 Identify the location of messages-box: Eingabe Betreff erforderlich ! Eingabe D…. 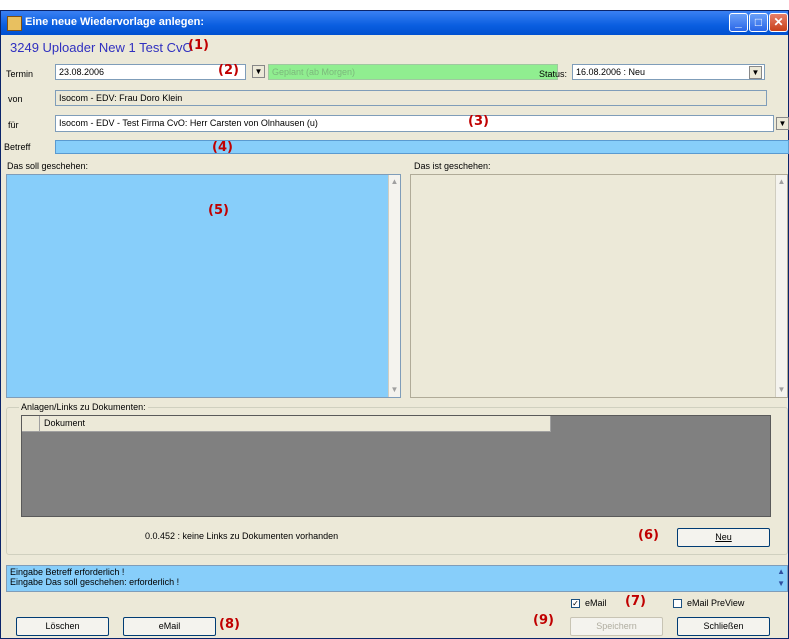
(397, 578).